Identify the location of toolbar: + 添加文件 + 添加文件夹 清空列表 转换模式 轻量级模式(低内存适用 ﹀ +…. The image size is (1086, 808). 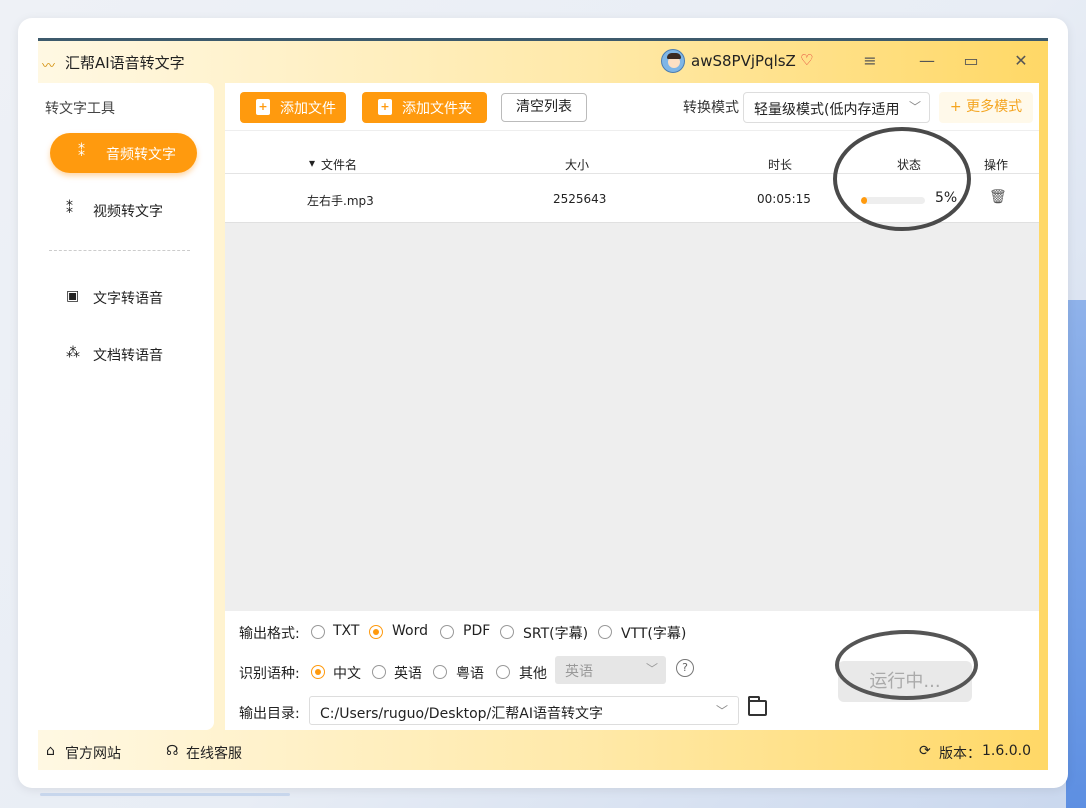
(632, 107).